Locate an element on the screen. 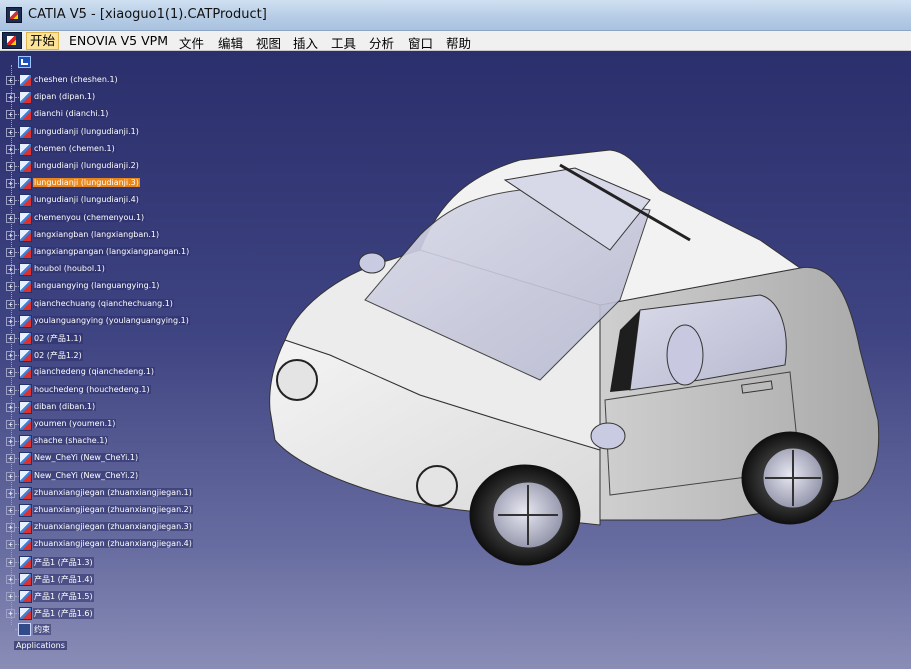 The width and height of the screenshot is (911, 669). tree-node: + youlanguangying (youlanguangying.1) is located at coordinates (120, 322).